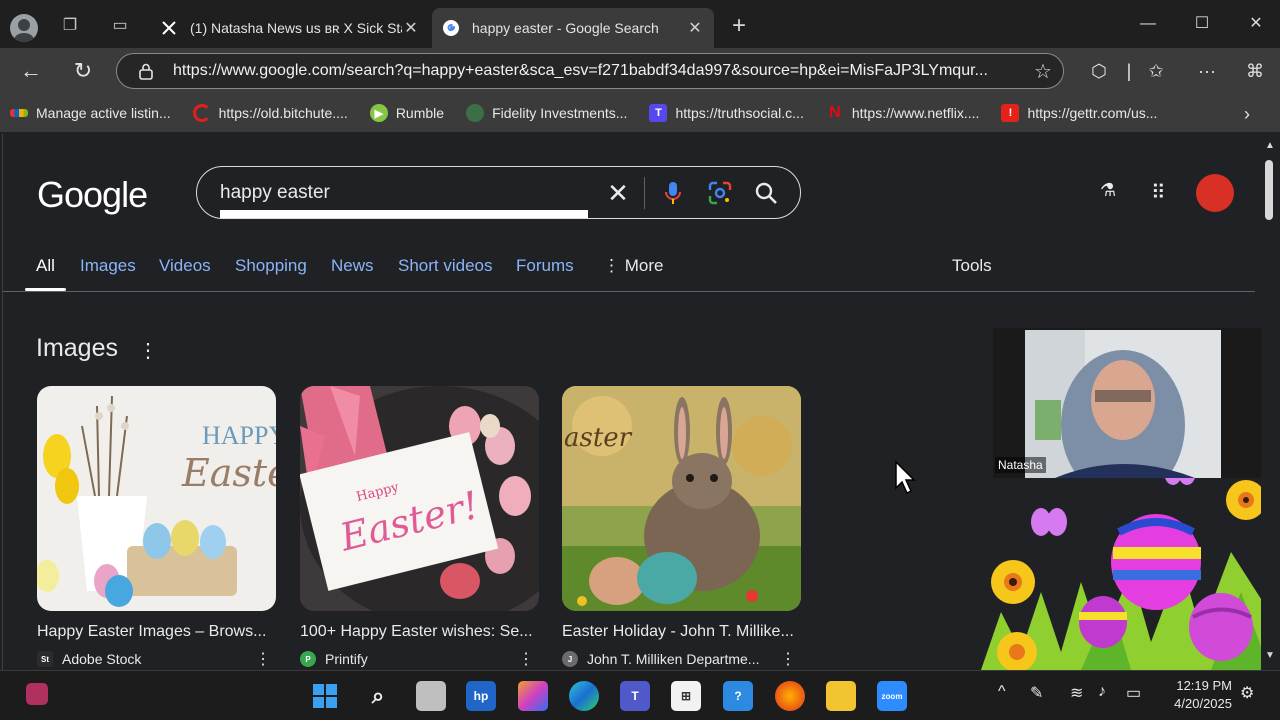 Image resolution: width=1280 pixels, height=720 pixels. What do you see at coordinates (271, 266) in the screenshot?
I see `tab-shopping: Shopping` at bounding box center [271, 266].